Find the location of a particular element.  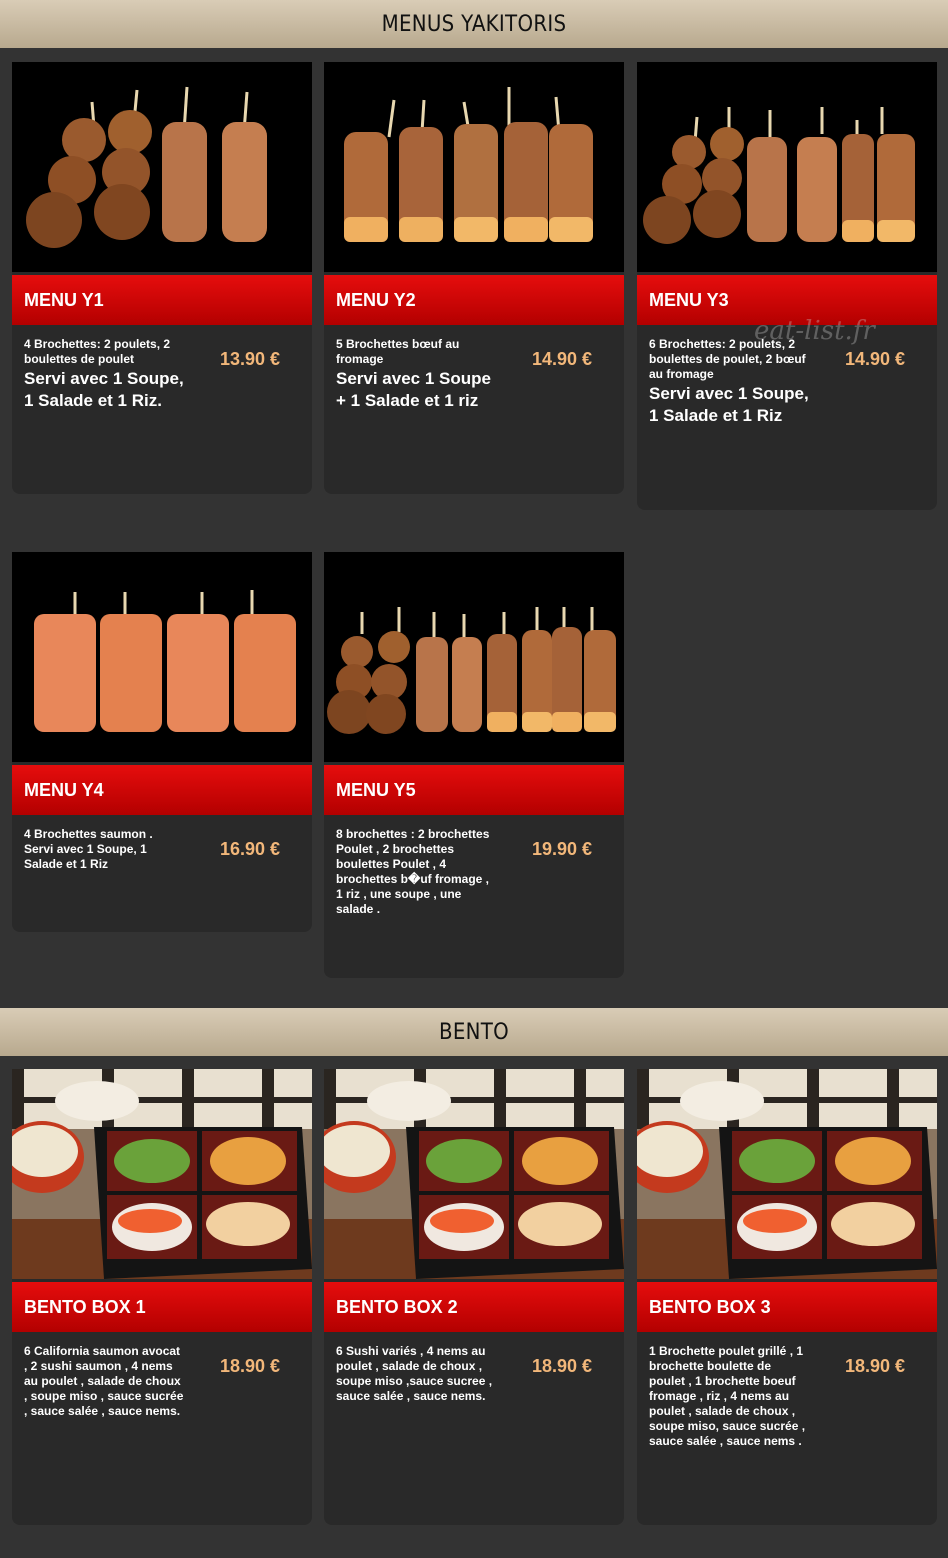

menu-title: BENTO BOX 1 is located at coordinates (162, 1307).